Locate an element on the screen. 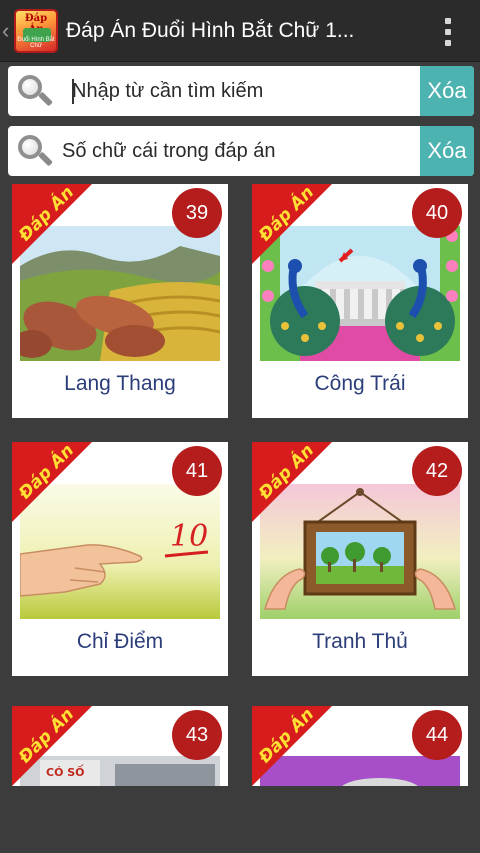  level-number-badge: 39 is located at coordinates (197, 213).